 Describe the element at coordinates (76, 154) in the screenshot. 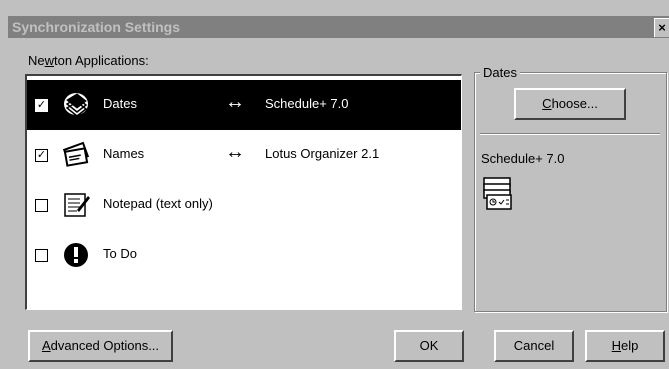

I see `cards-icon` at that location.